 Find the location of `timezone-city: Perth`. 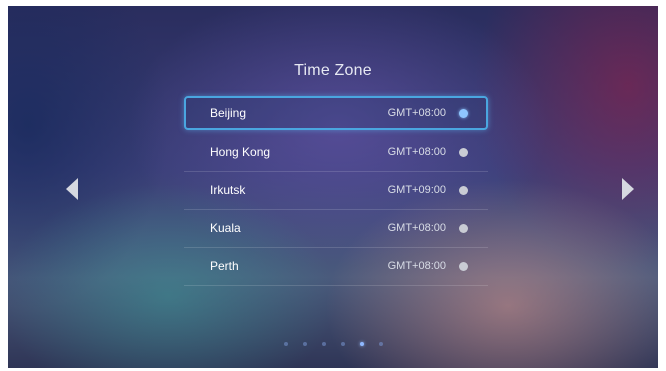

timezone-city: Perth is located at coordinates (224, 266).